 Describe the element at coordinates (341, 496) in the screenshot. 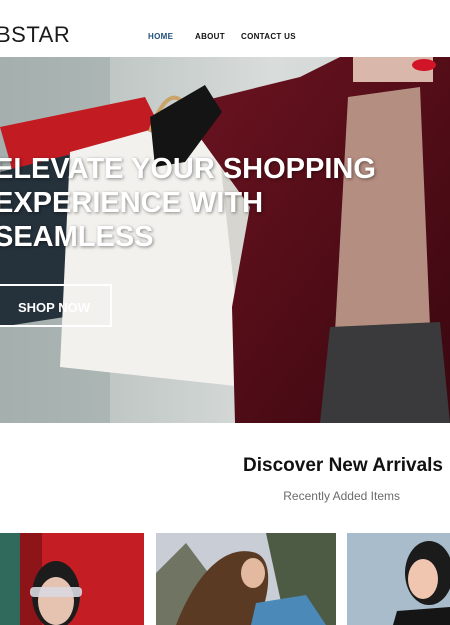

I see `section-subtitle: Recently Added Items` at that location.